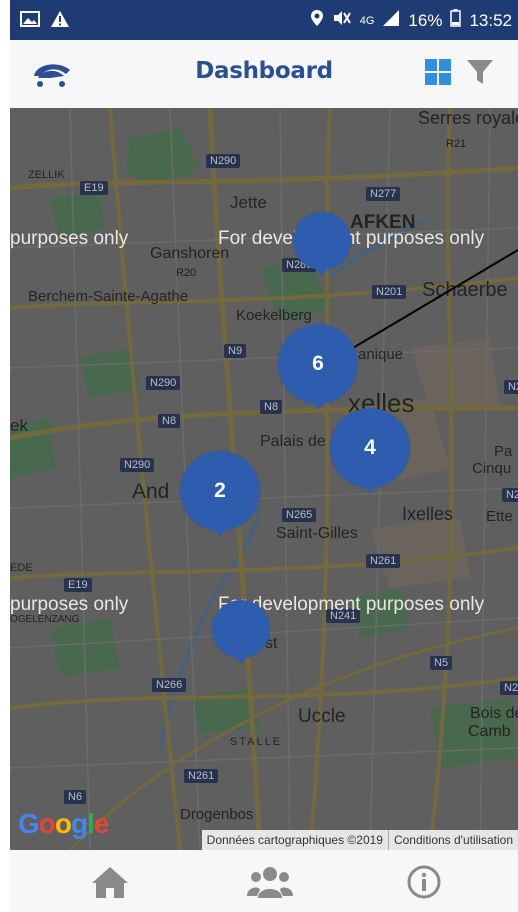 The width and height of the screenshot is (518, 912). I want to click on bottom-nav, so click(264, 881).